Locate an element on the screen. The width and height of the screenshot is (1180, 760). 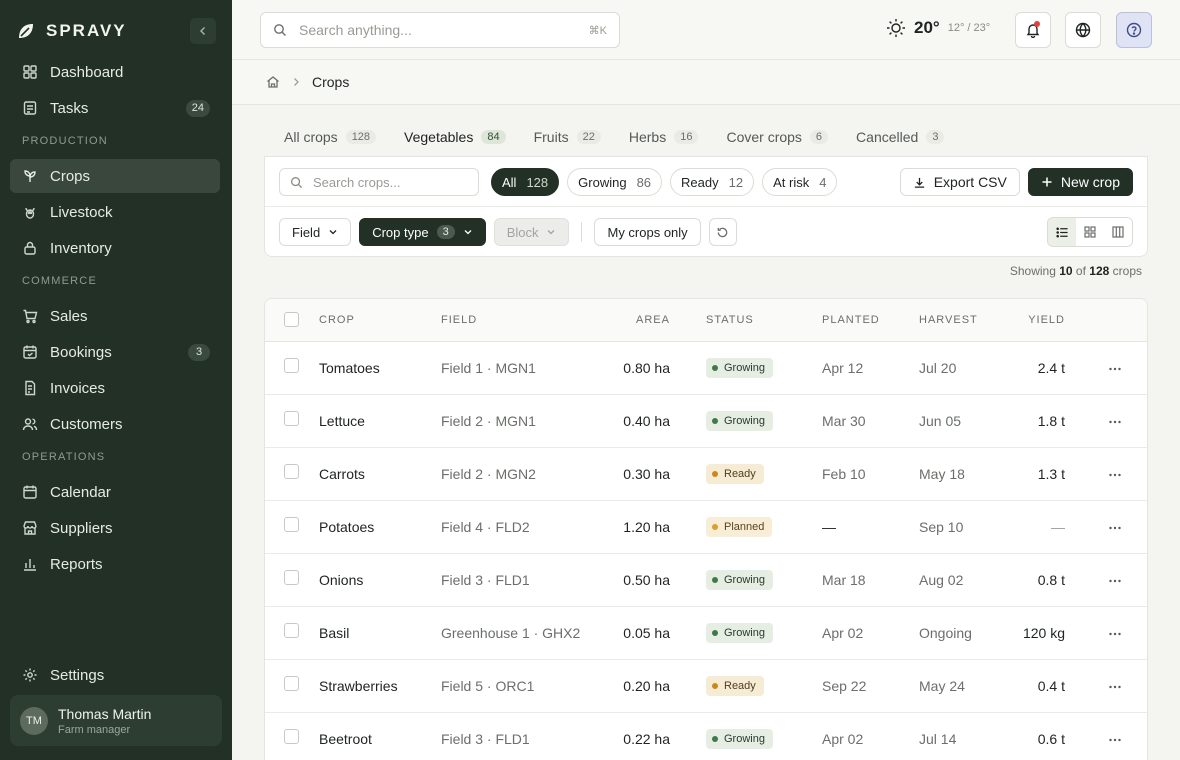
brand: SPRAVY is located at coordinates (71, 31).